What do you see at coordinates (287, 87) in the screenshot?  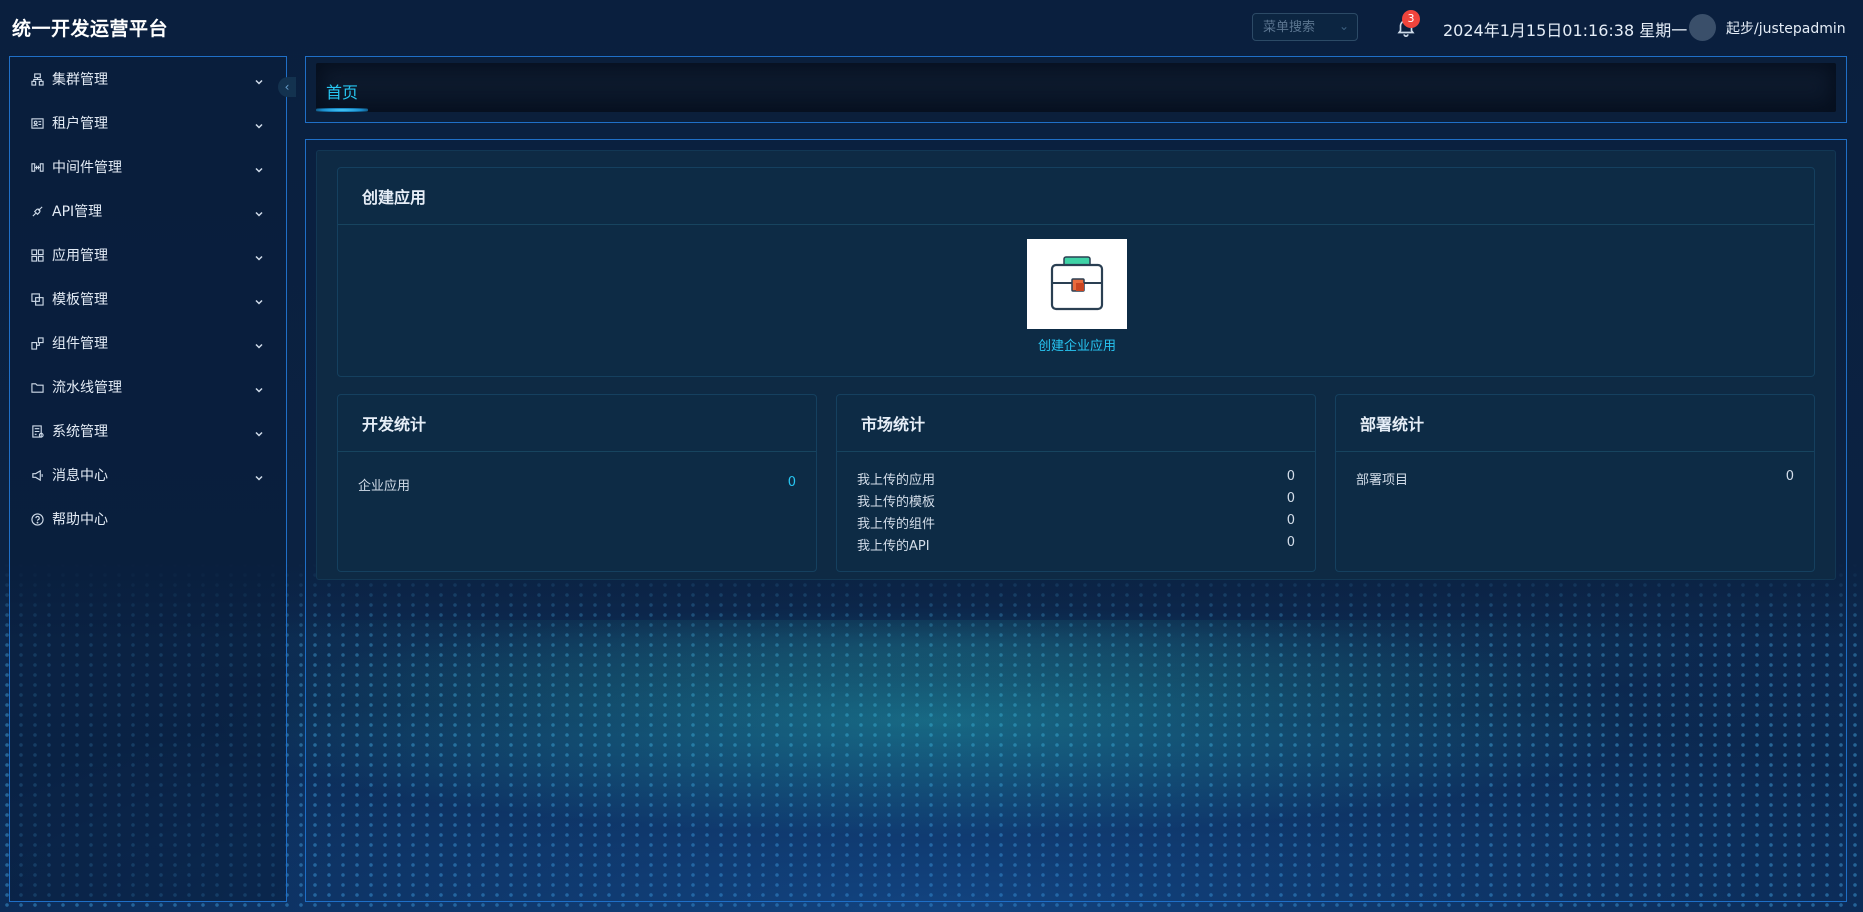 I see `sidebar-collapse-button: ‹` at bounding box center [287, 87].